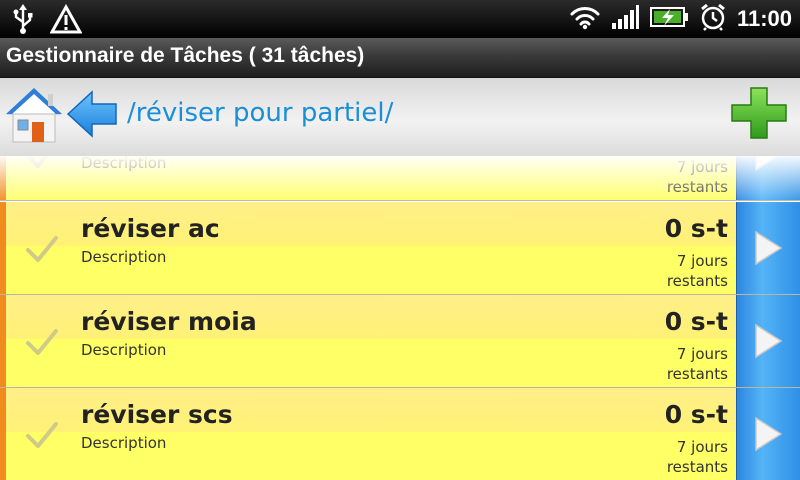  Describe the element at coordinates (400, 58) in the screenshot. I see `title-bar: Gestionnaire de Tâches ( 31 tâches)` at that location.